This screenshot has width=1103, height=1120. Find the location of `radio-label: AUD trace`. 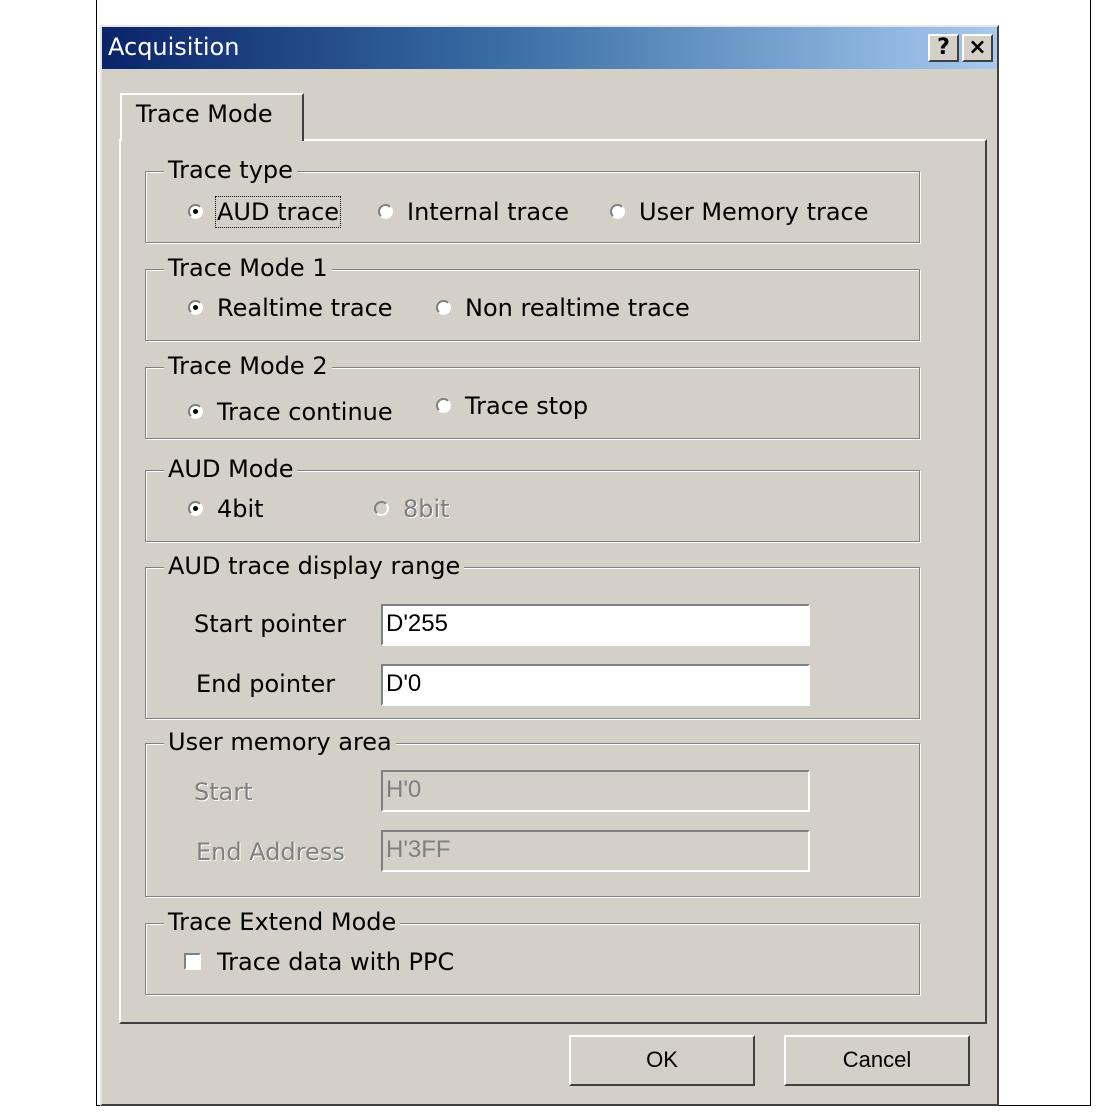

radio-label: AUD trace is located at coordinates (278, 212).